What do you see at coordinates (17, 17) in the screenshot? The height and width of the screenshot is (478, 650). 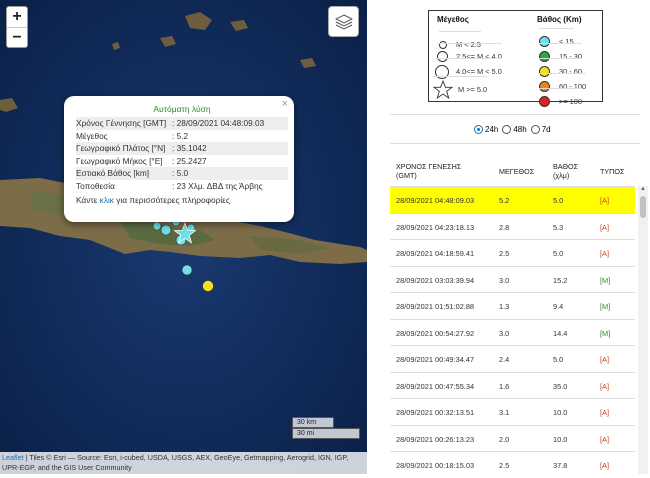 I see `zoom-in-button: +` at bounding box center [17, 17].